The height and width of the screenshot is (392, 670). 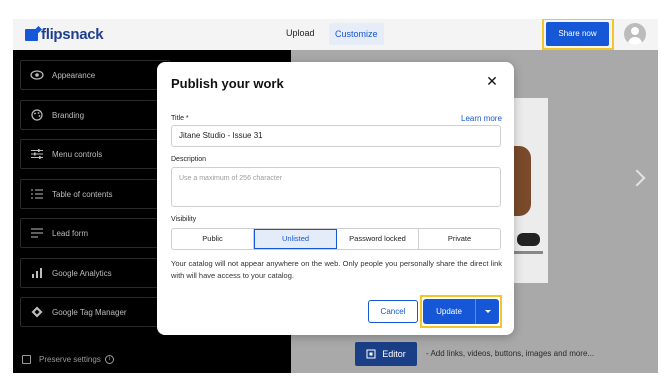 I want to click on page-preview-object, so click(x=528, y=239).